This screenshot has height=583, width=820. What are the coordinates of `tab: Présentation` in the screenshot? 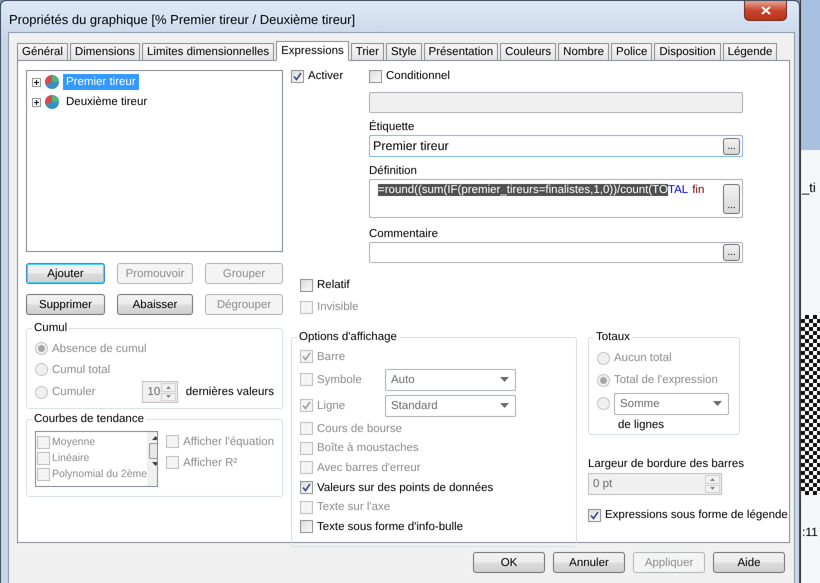 It's located at (461, 51).